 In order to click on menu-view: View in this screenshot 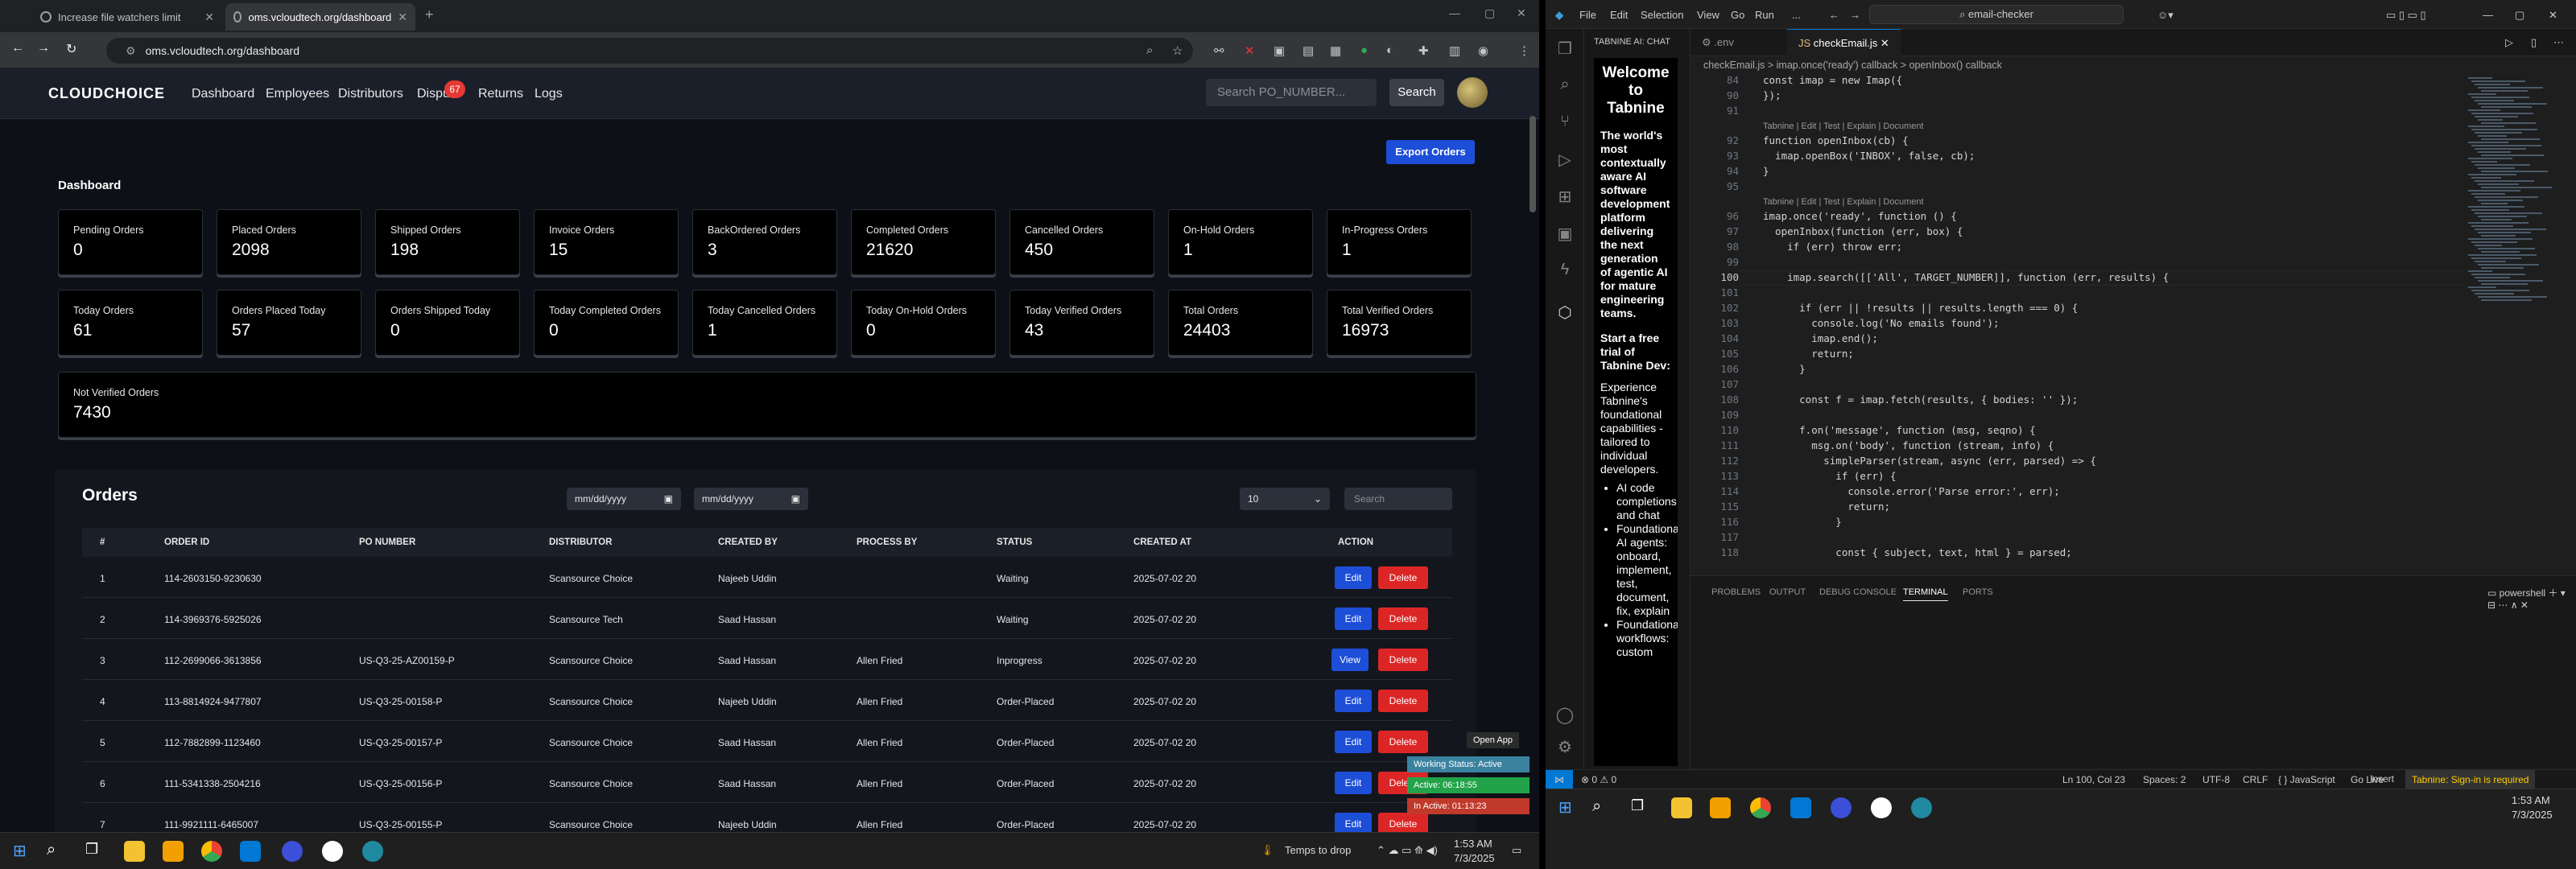, I will do `click(1708, 15)`.